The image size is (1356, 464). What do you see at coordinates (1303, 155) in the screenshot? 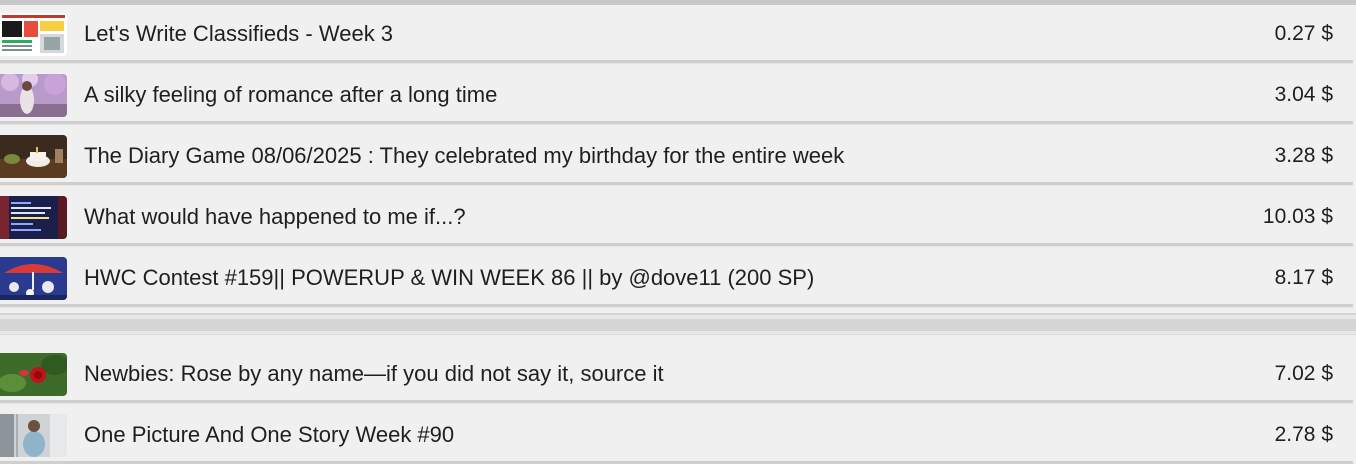
I see `post-payout: 3.28 $` at bounding box center [1303, 155].